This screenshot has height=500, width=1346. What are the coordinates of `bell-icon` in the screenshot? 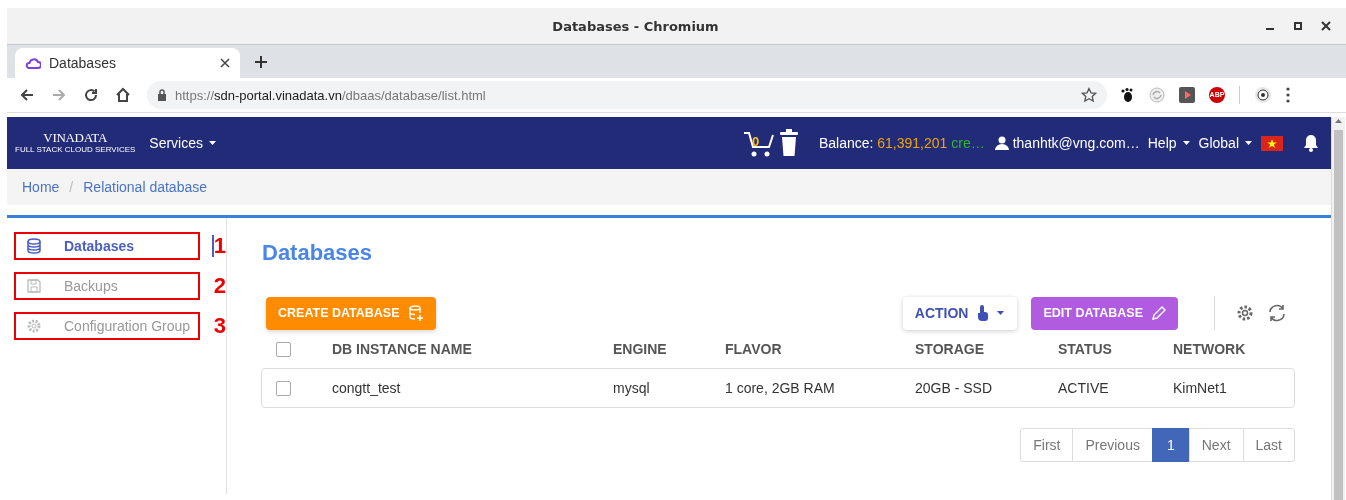 It's located at (1311, 143).